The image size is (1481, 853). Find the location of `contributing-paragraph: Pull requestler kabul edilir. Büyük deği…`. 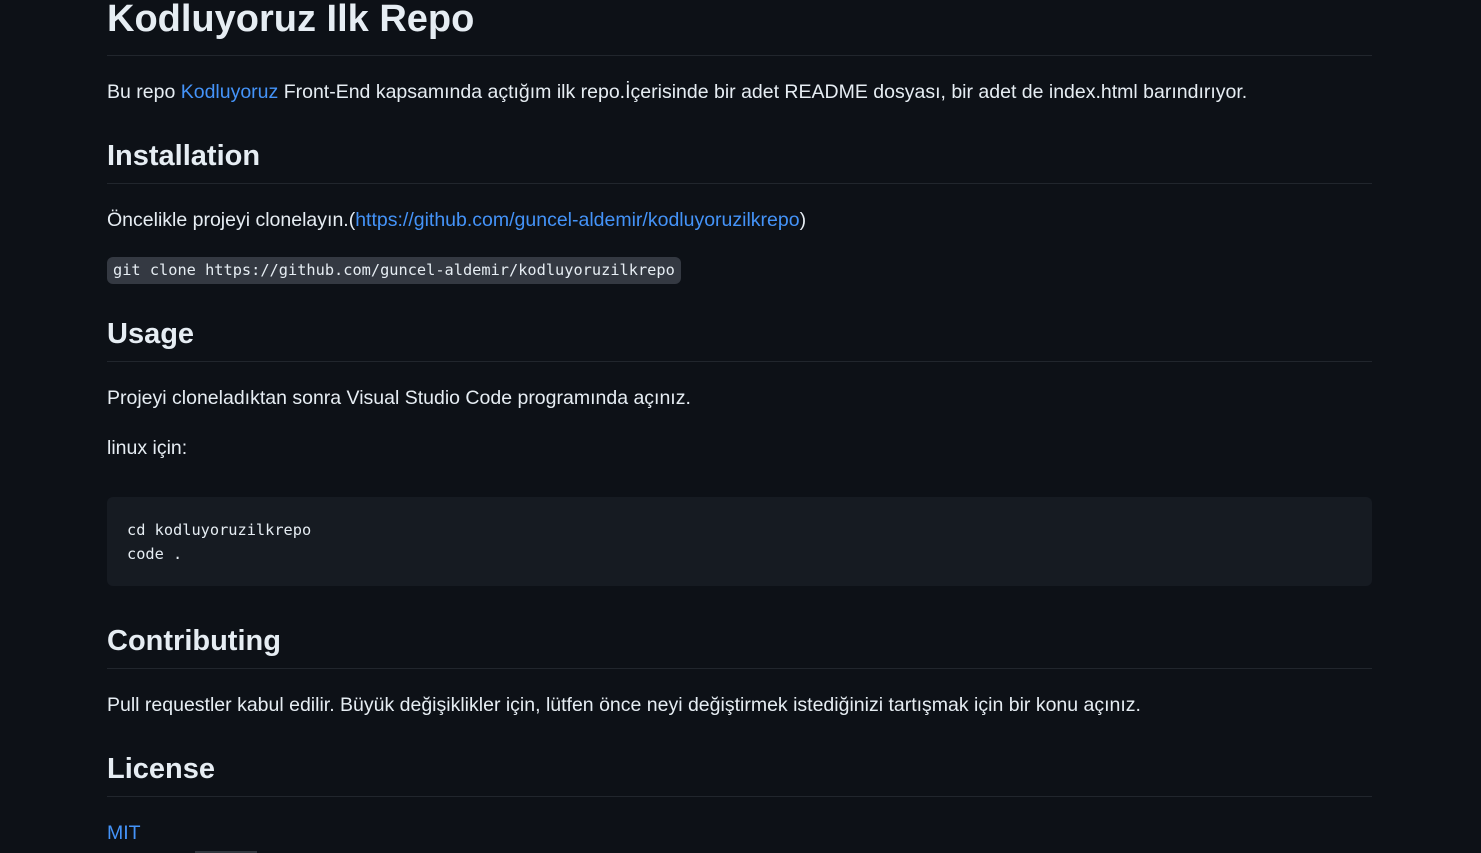

contributing-paragraph: Pull requestler kabul edilir. Büyük deği… is located at coordinates (624, 705).